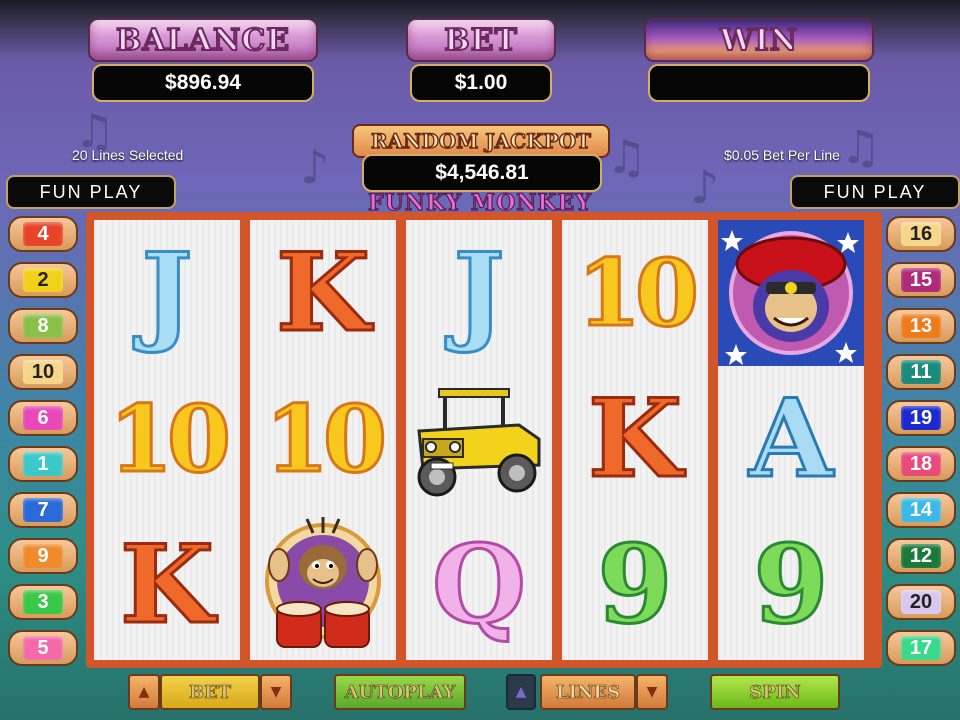 Image resolution: width=960 pixels, height=720 pixels. I want to click on reel-5: A 9, so click(791, 440).